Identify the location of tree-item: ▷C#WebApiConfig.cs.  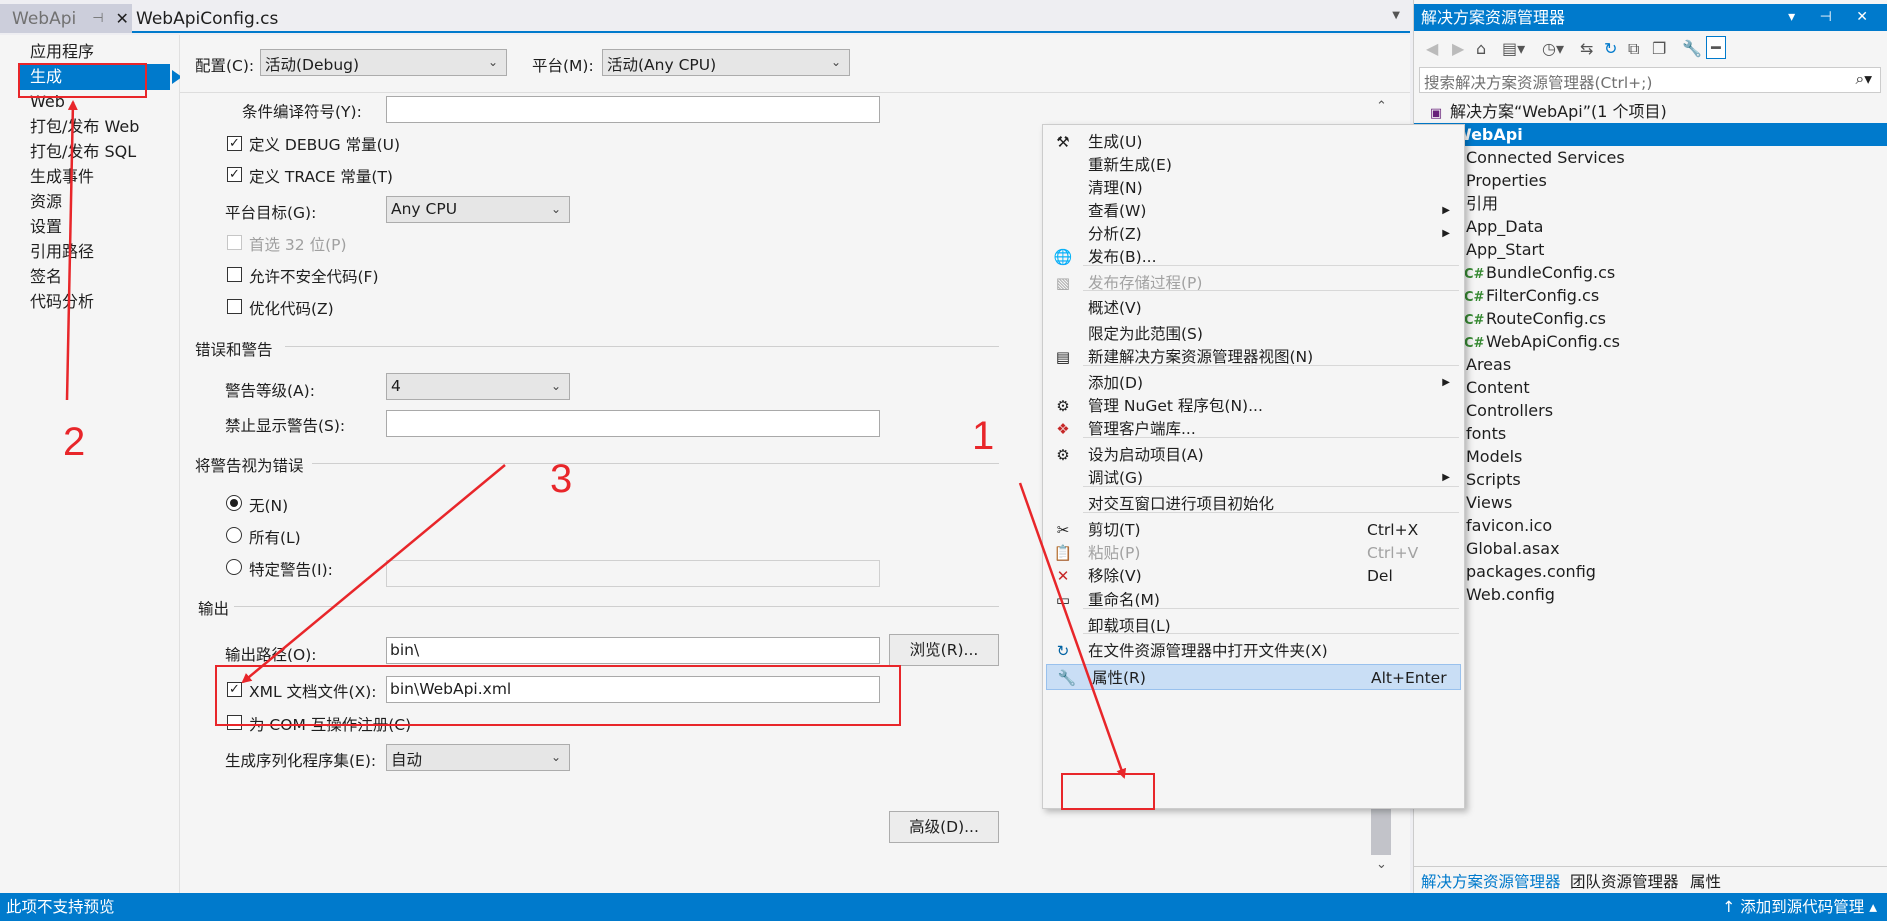
(1531, 341).